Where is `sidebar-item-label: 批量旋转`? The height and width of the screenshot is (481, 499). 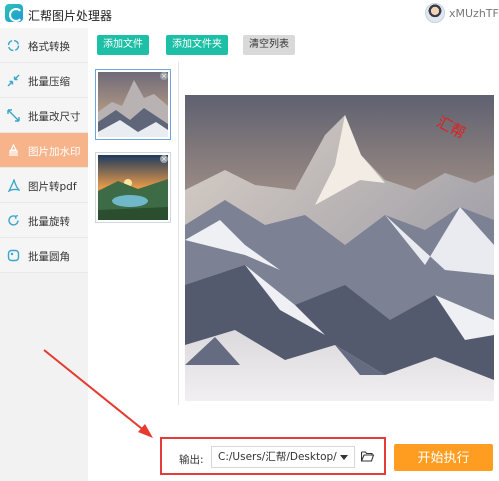 sidebar-item-label: 批量旋转 is located at coordinates (49, 222).